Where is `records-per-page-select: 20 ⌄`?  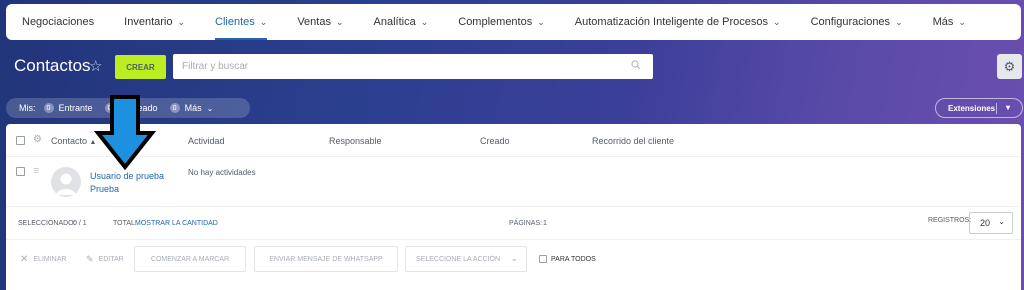 records-per-page-select: 20 ⌄ is located at coordinates (991, 223).